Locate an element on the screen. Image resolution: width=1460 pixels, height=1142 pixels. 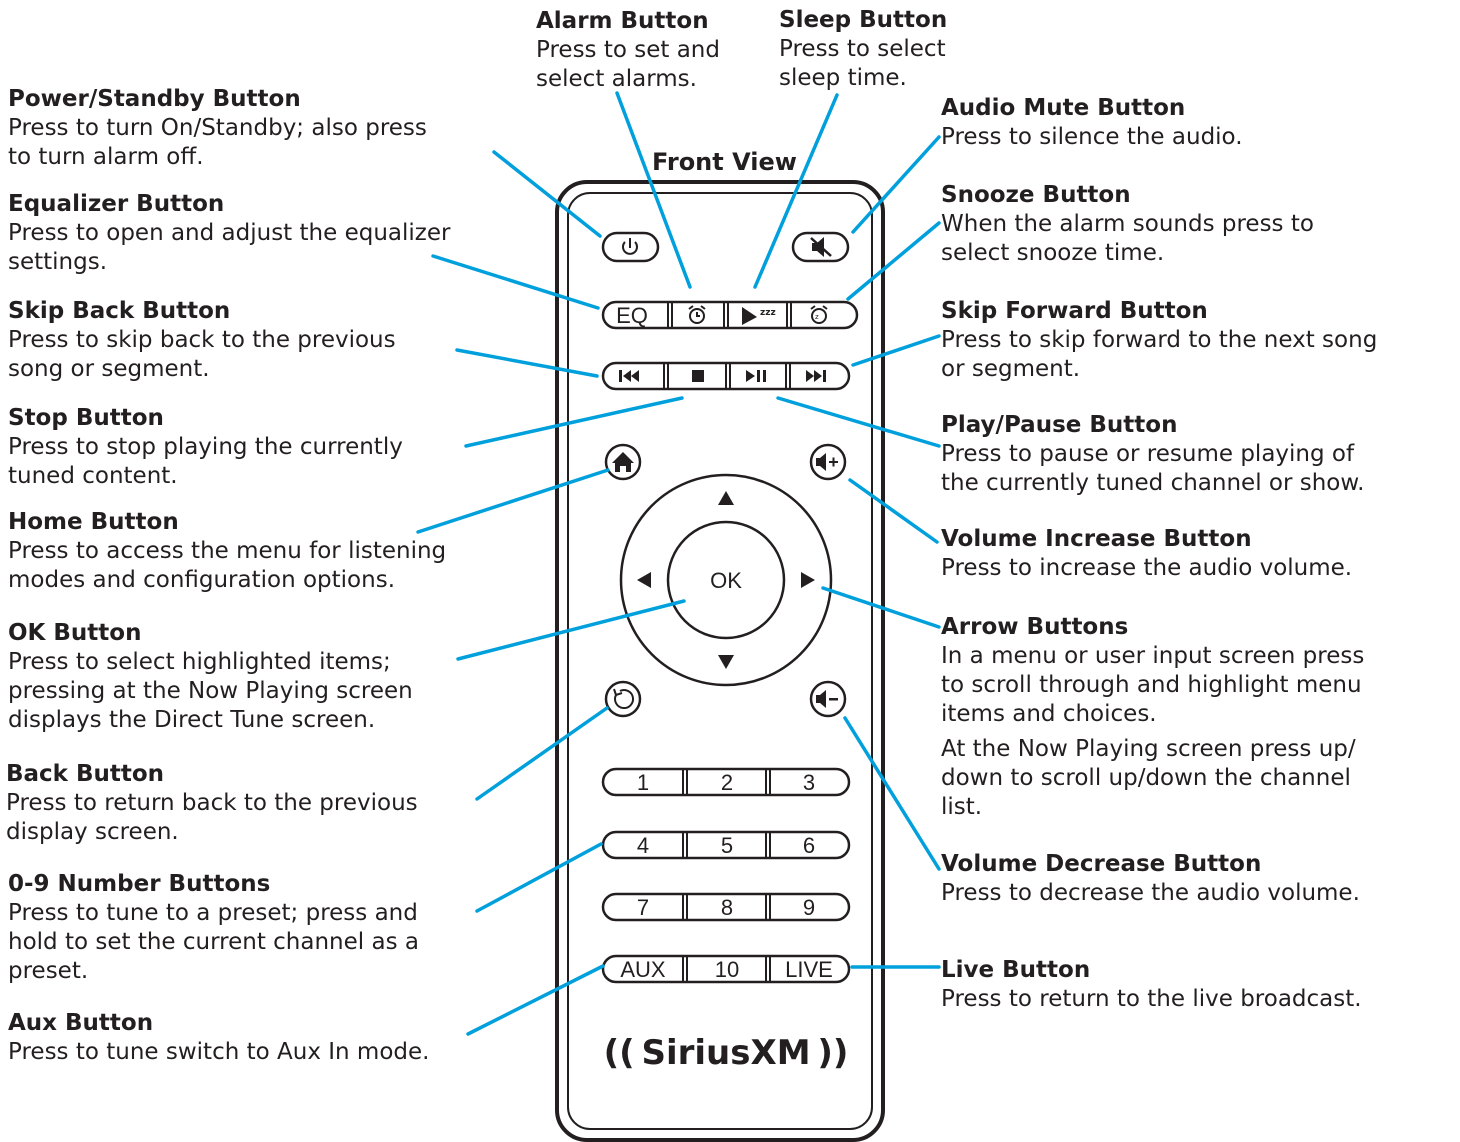
callout-equalizer-line: settings. is located at coordinates (58, 262).